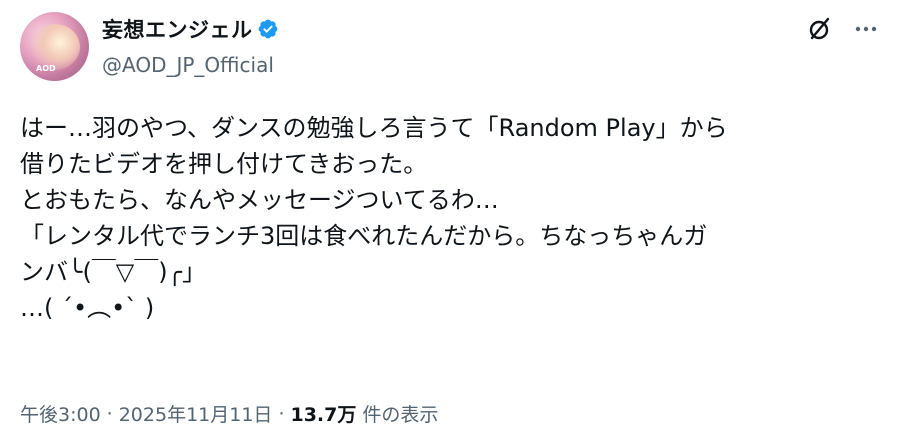 This screenshot has height=445, width=897. Describe the element at coordinates (866, 29) in the screenshot. I see `more-options-icon` at that location.